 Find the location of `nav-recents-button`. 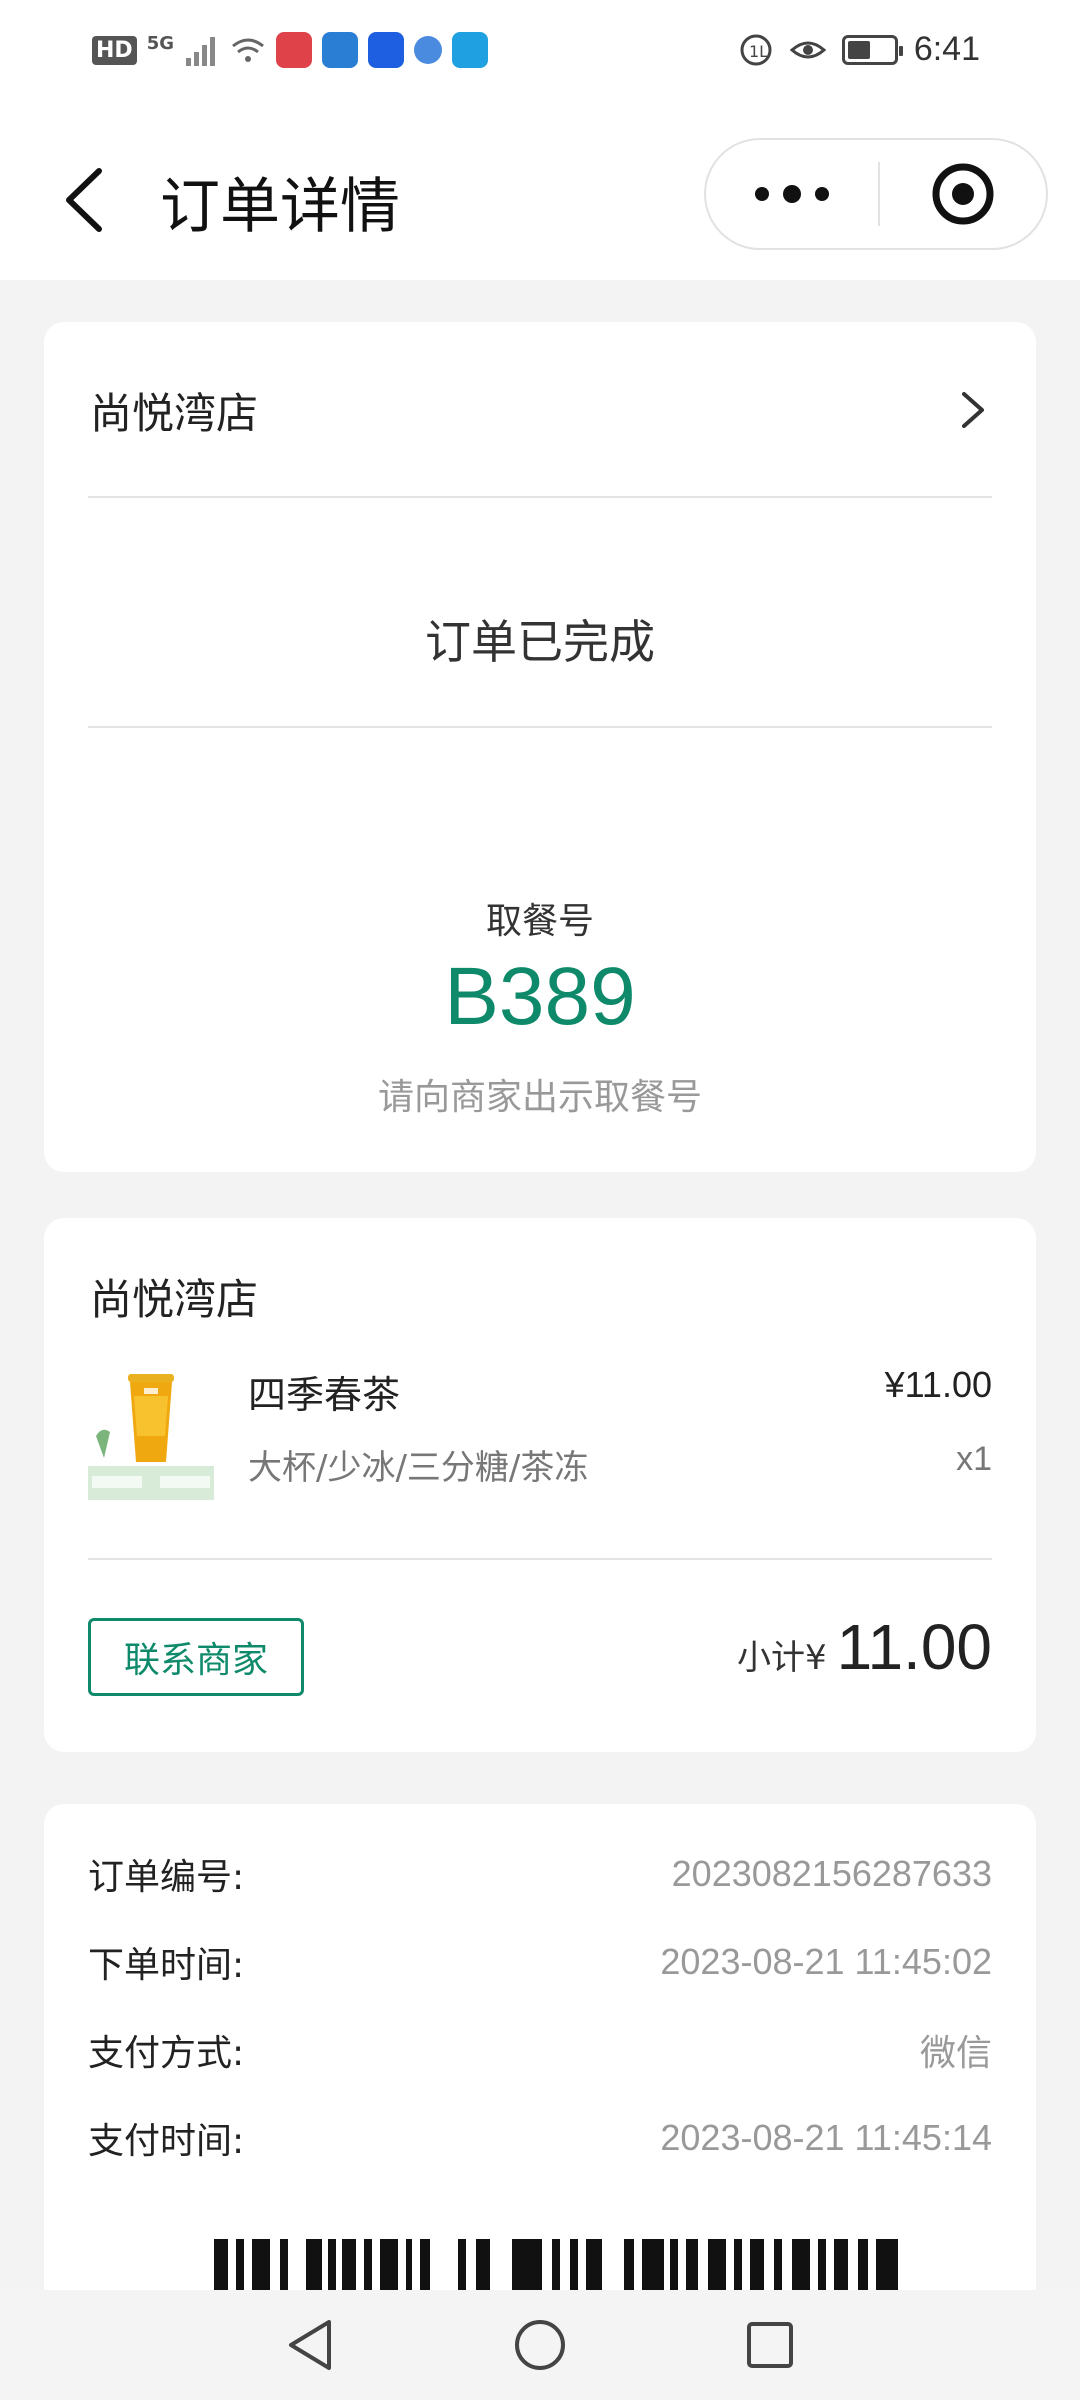

nav-recents-button is located at coordinates (770, 2345).